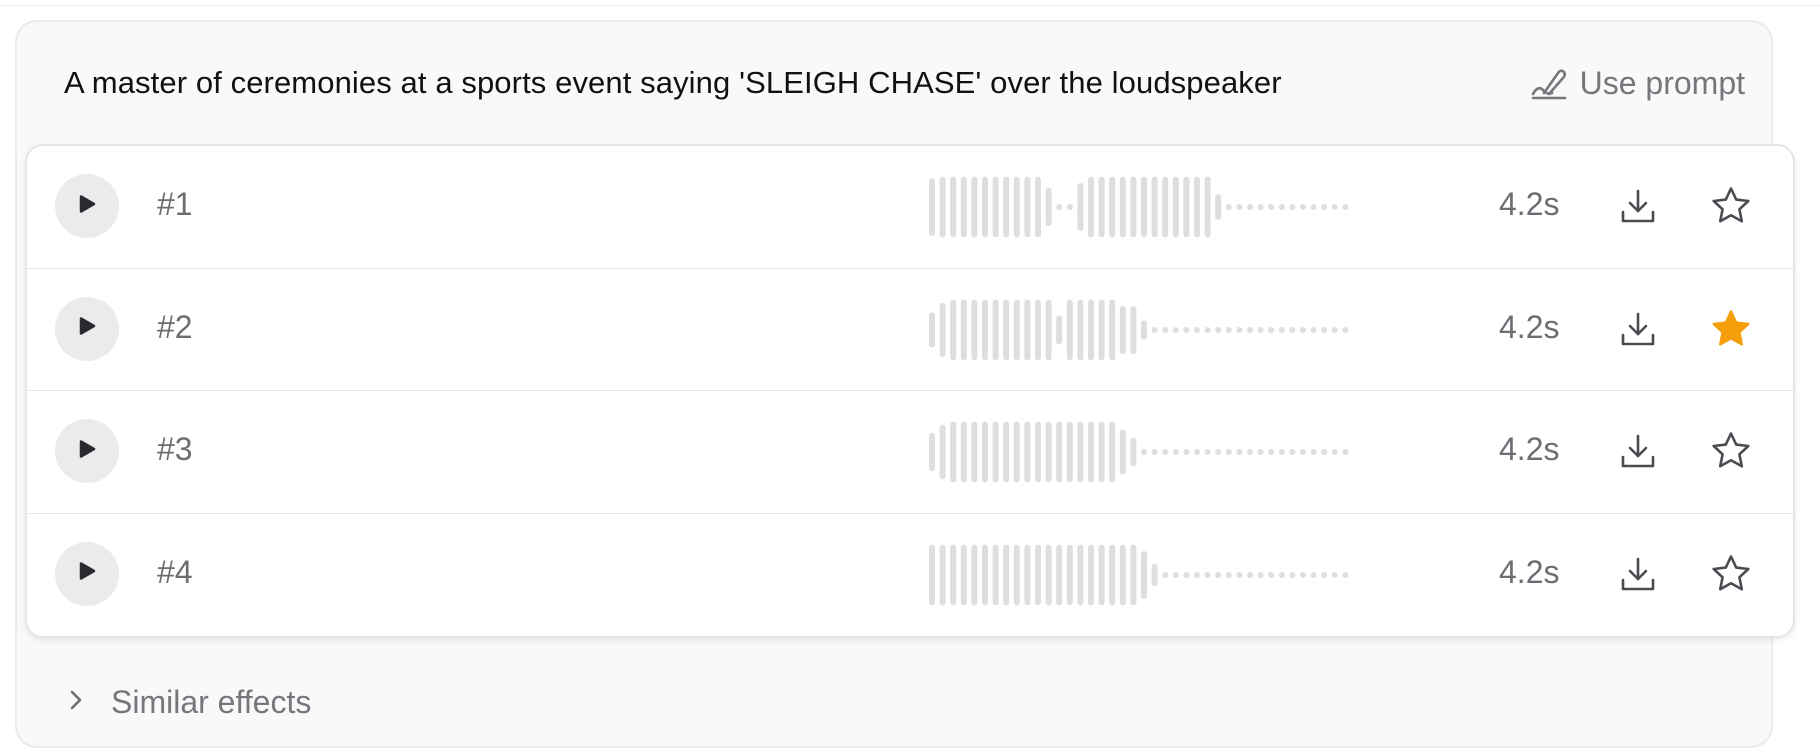 This screenshot has height=755, width=1820. I want to click on sample-label: #3, so click(175, 449).